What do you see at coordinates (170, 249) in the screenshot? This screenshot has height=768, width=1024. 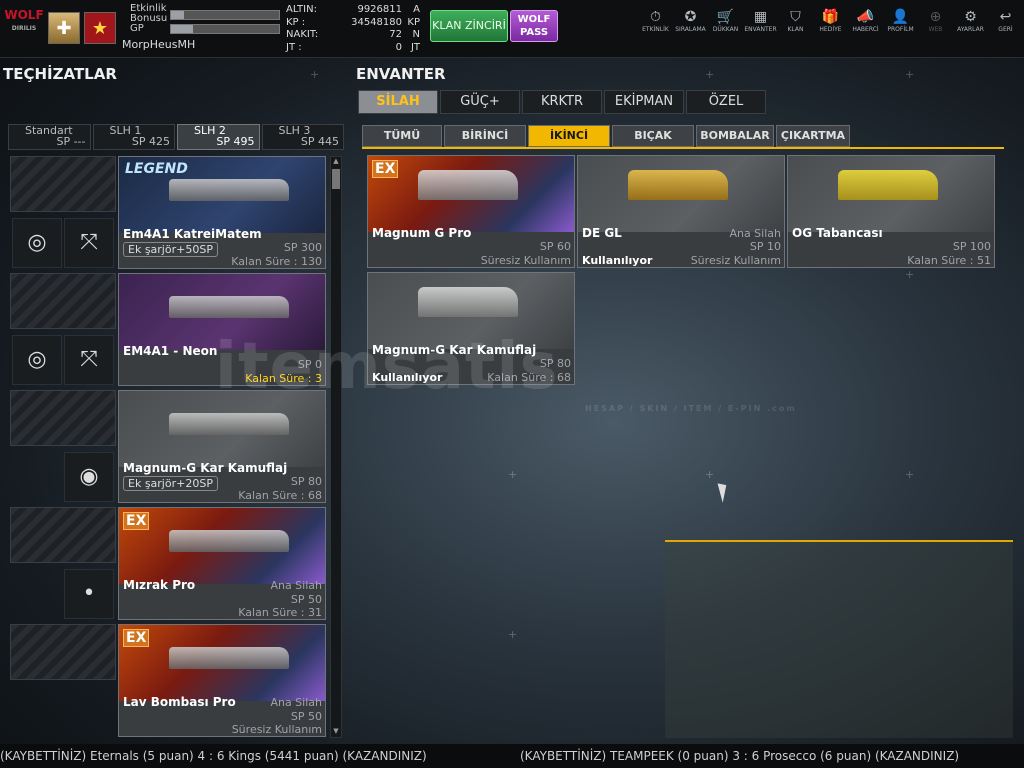 I see `magazine-tag: Ek şarjör+50SP` at bounding box center [170, 249].